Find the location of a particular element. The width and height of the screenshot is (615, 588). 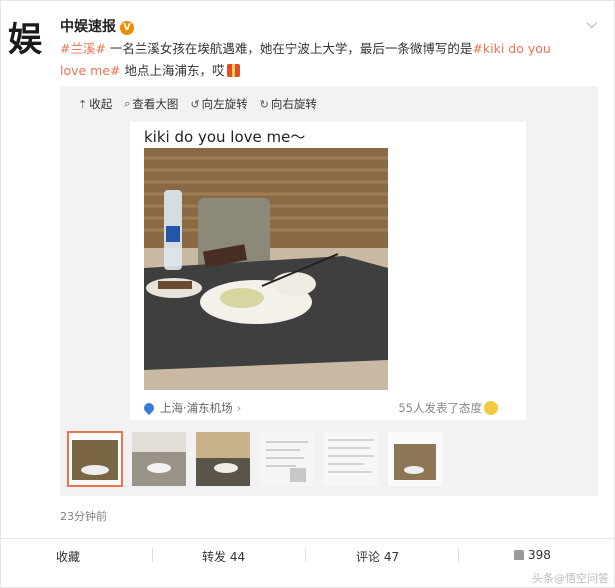

thumbs-up-icon is located at coordinates (519, 555).